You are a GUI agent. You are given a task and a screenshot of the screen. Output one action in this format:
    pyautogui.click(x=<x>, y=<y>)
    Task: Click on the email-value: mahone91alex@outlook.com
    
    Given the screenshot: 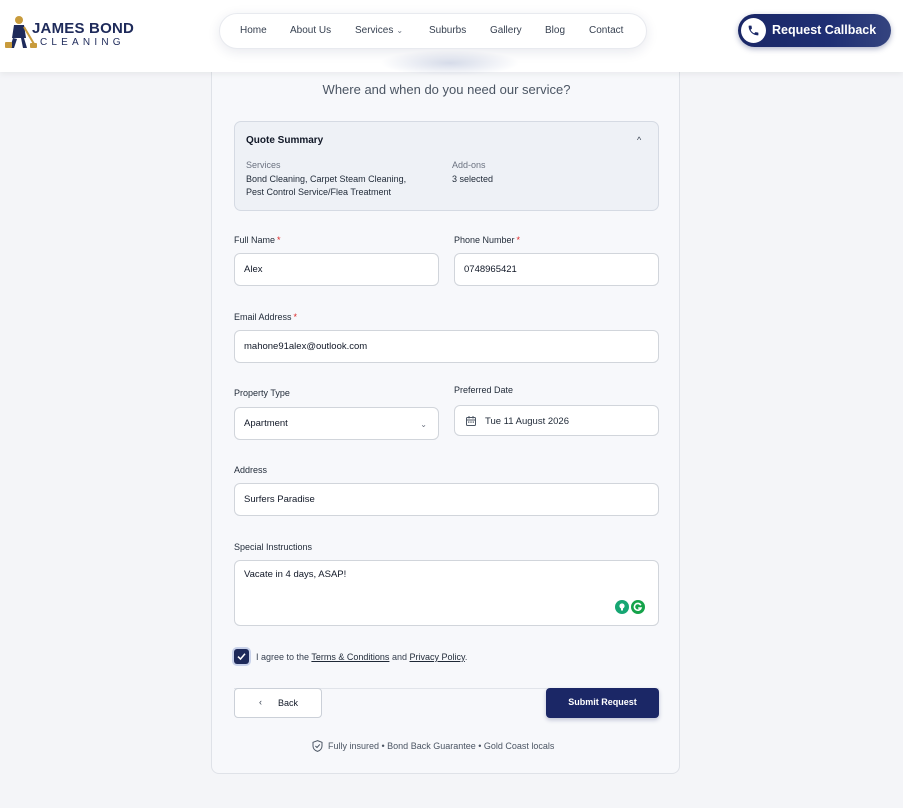 What is the action you would take?
    pyautogui.click(x=306, y=346)
    